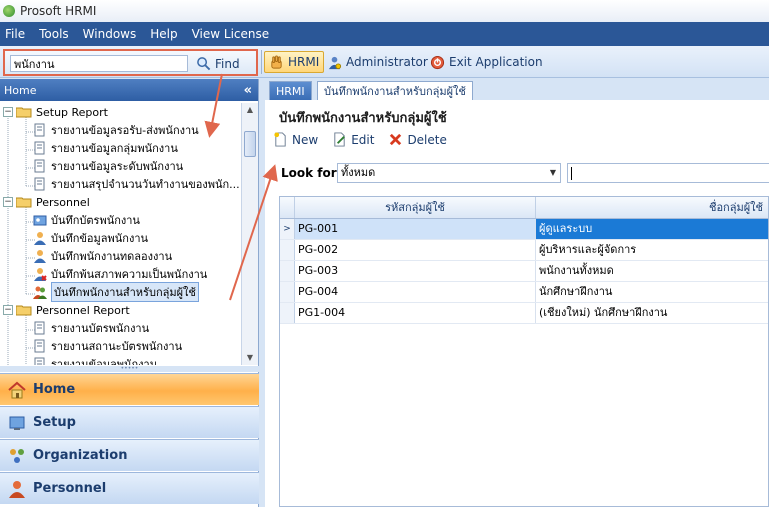  I want to click on column-header-code: รหัสกลุ่มผู้ใช้, so click(415, 207).